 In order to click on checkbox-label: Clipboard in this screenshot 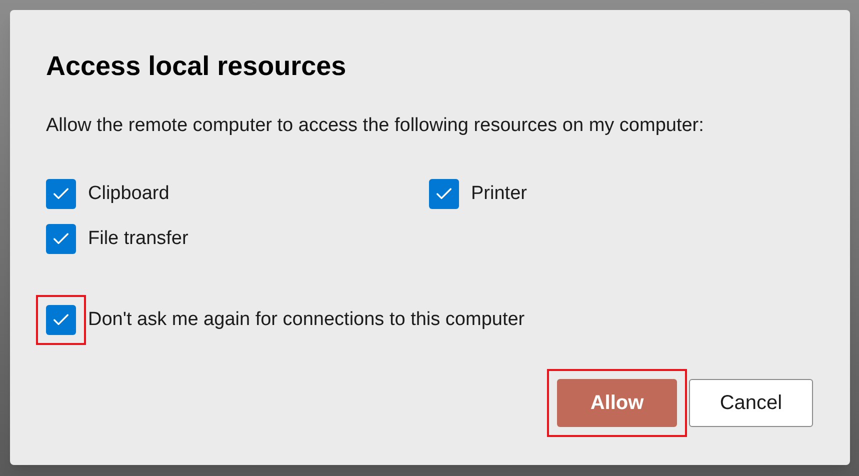, I will do `click(129, 194)`.